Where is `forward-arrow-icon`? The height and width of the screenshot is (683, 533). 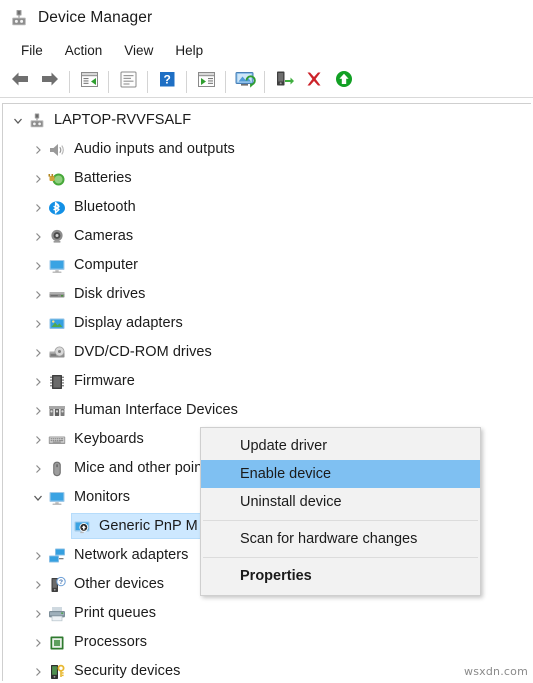 forward-arrow-icon is located at coordinates (50, 81).